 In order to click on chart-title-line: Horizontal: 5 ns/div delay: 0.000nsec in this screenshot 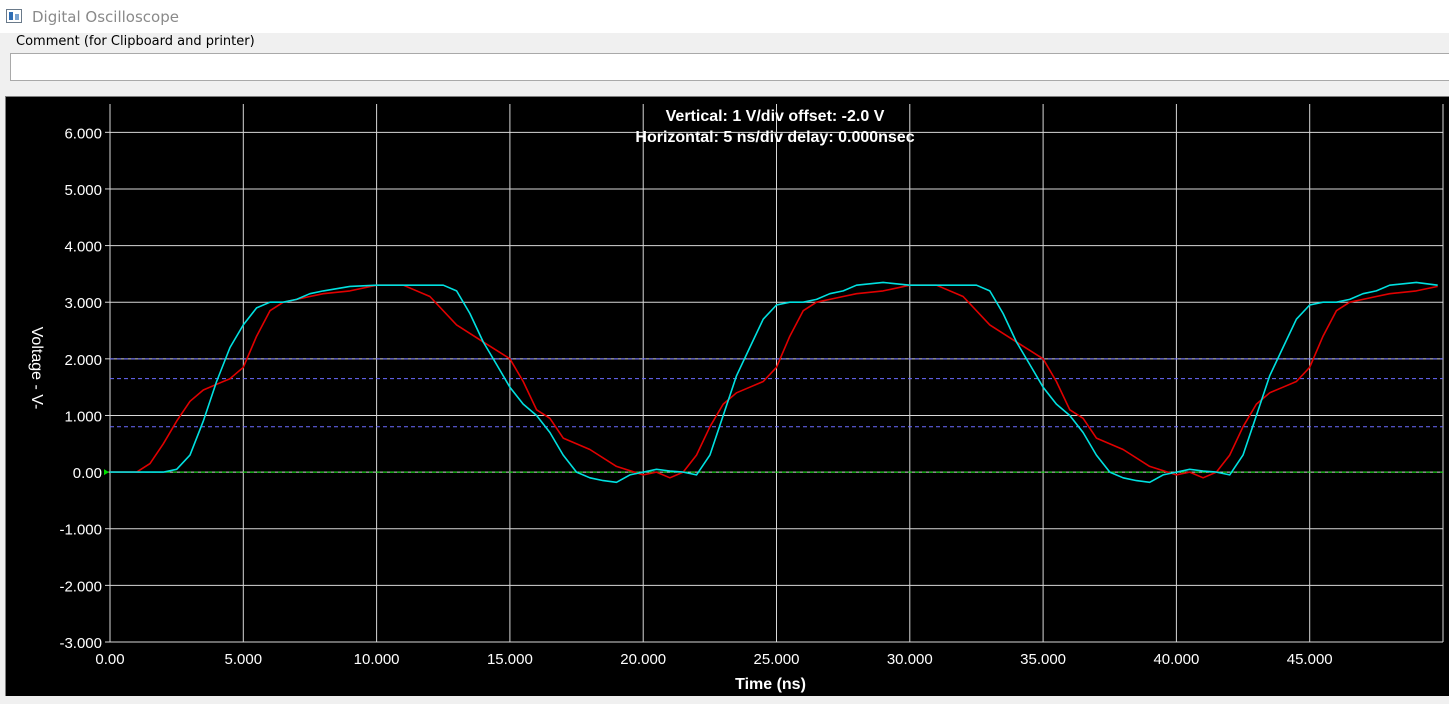, I will do `click(774, 137)`.